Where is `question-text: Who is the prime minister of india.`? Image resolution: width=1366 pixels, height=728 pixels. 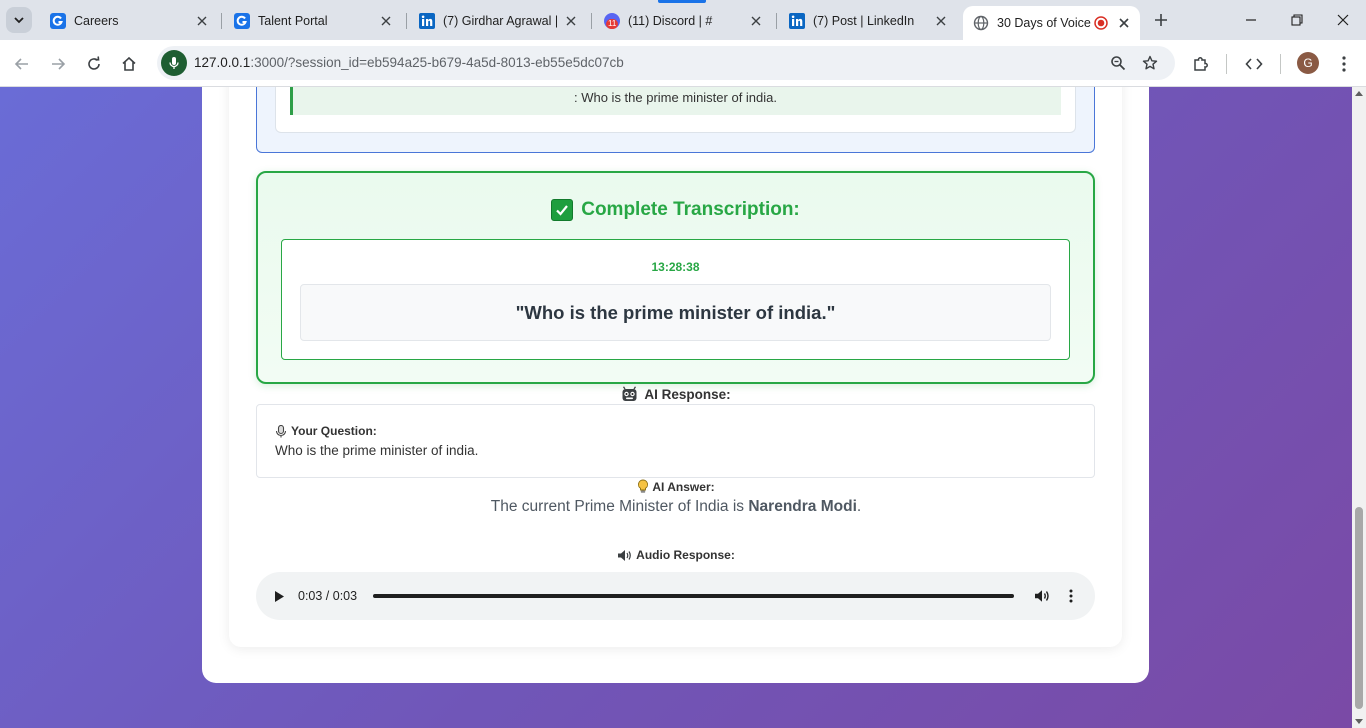
question-text: Who is the prime minister of india. is located at coordinates (377, 450).